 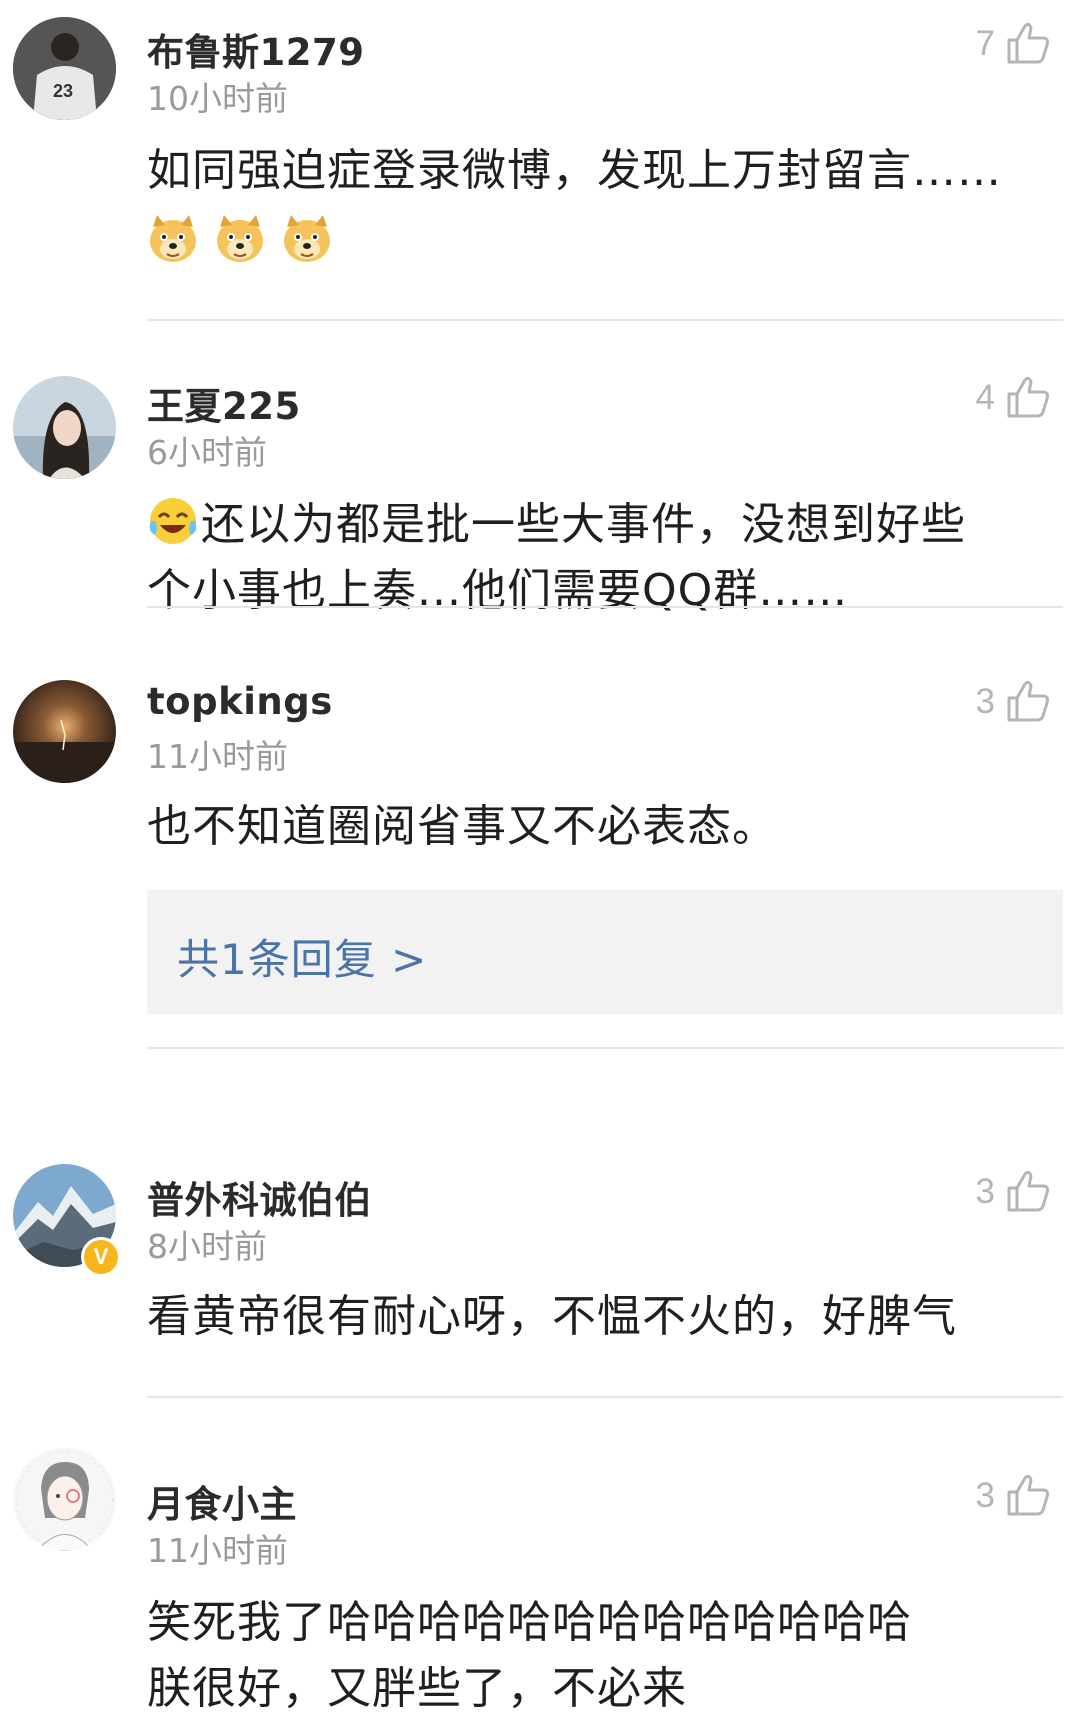 What do you see at coordinates (602, 1656) in the screenshot?
I see `comment-text: 笑死我了哈哈哈哈哈哈哈哈哈哈哈哈哈 朕很好，又胖些了，不必来` at bounding box center [602, 1656].